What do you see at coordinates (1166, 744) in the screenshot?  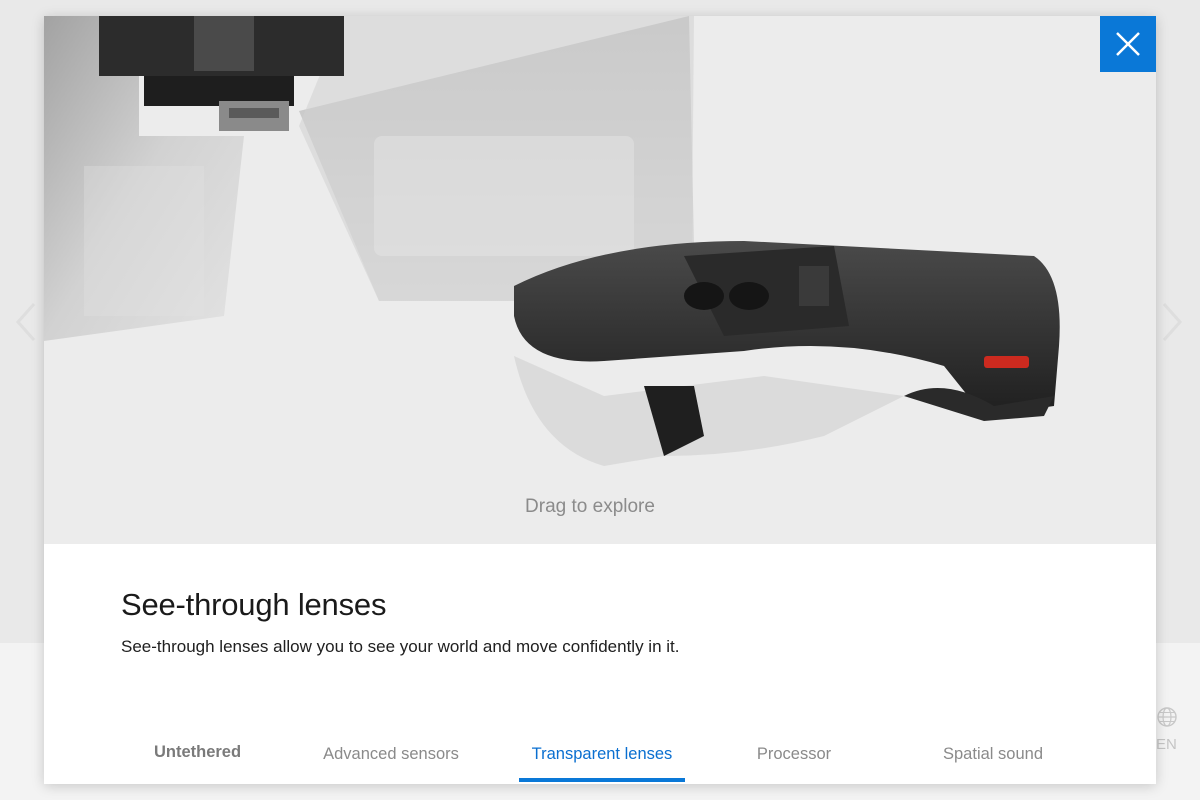 I see `language-label: EN` at bounding box center [1166, 744].